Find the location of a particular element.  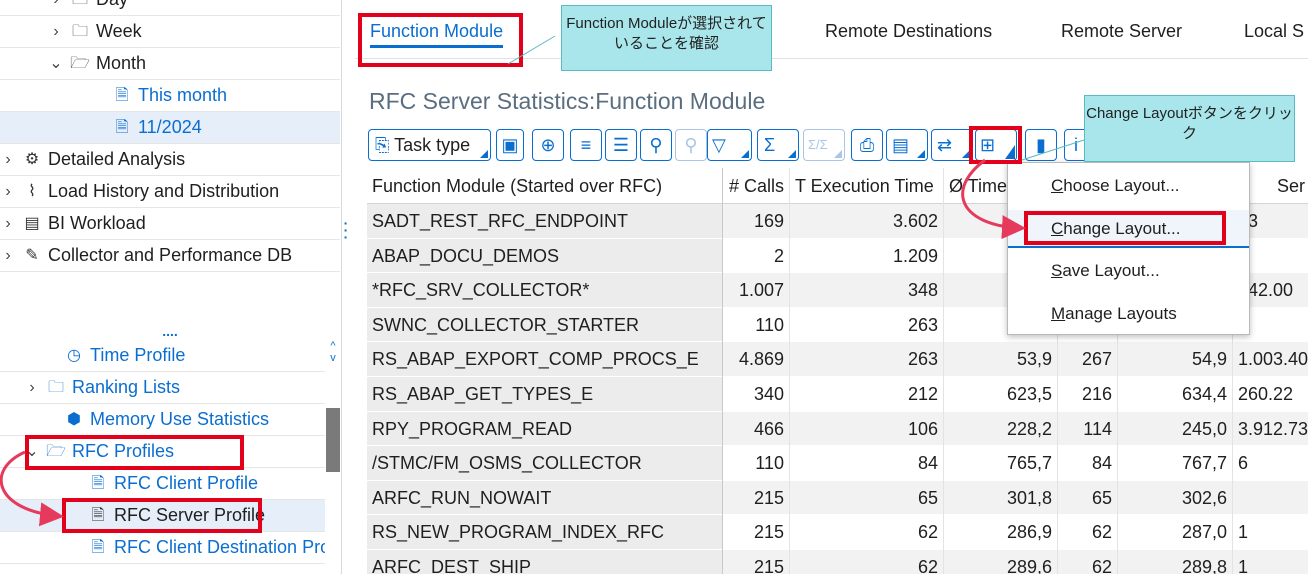

tree-item: ⬢ Memory Use Statistics is located at coordinates (170, 420).